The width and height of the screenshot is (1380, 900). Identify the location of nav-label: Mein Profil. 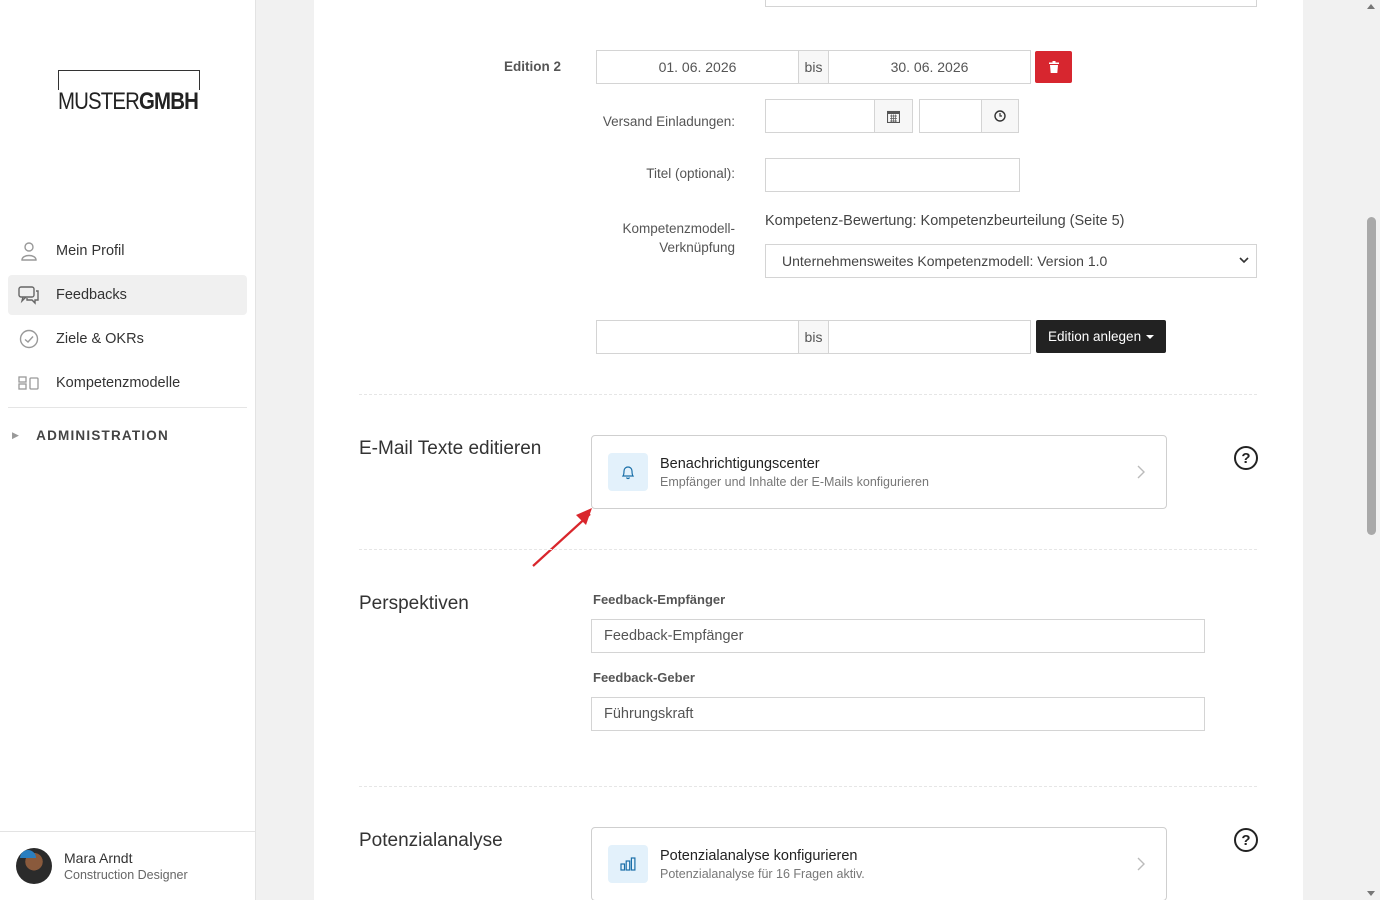
(90, 251).